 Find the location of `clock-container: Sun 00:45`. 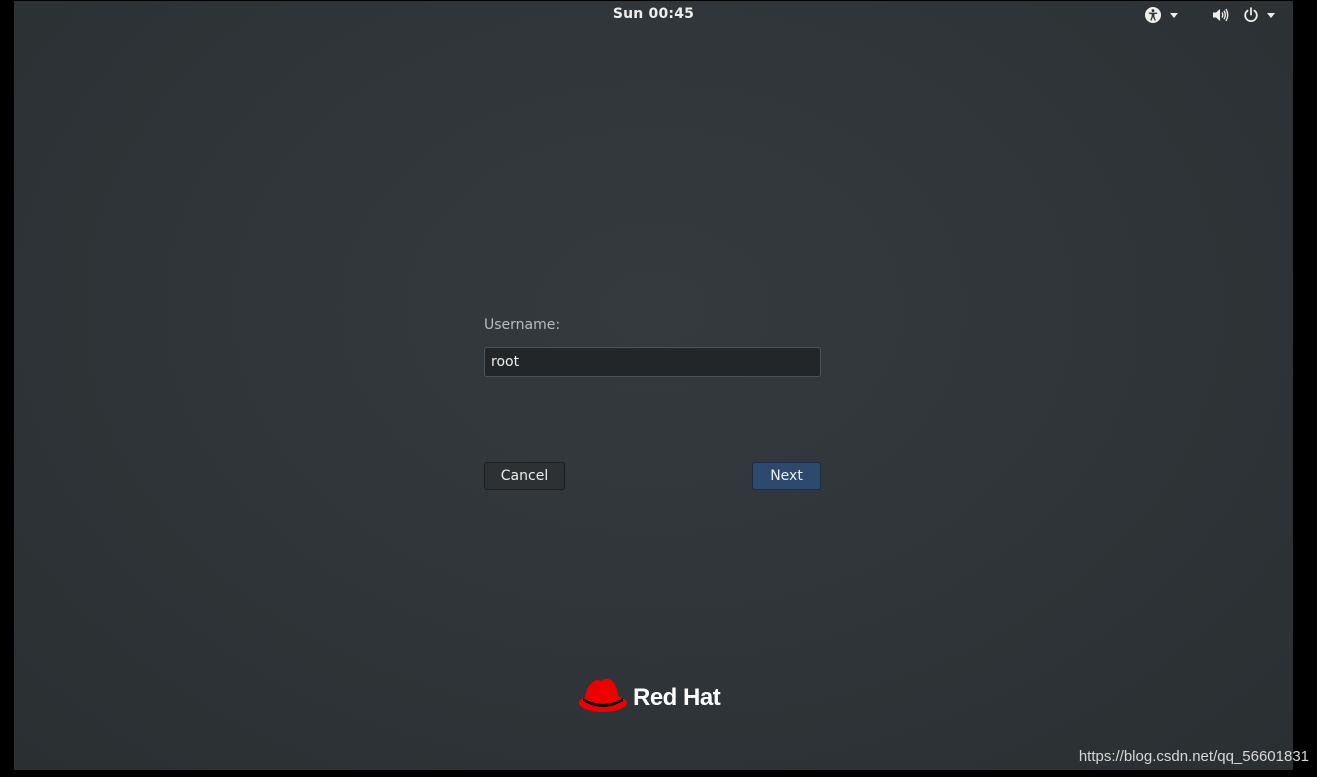

clock-container: Sun 00:45 is located at coordinates (653, 14).